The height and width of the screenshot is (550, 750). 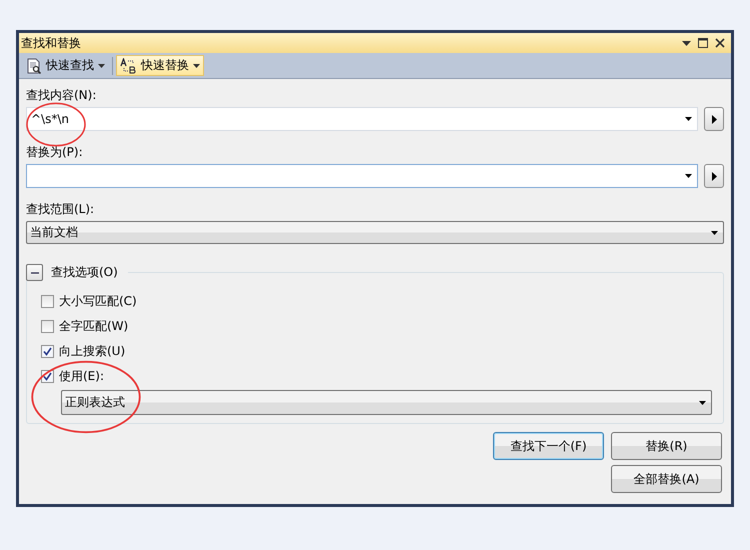 I want to click on field-label: 查找内容(N):, so click(x=61, y=95).